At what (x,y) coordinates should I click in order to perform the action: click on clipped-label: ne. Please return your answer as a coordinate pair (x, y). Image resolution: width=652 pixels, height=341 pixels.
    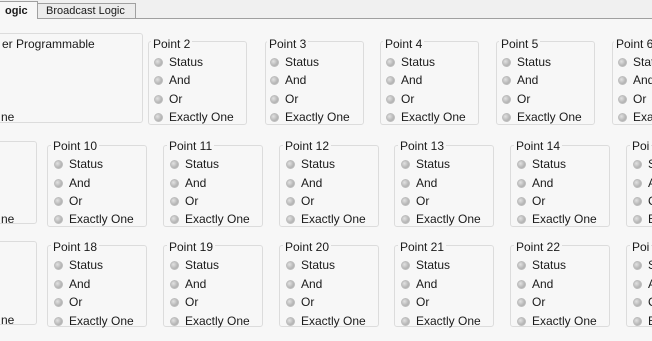
    Looking at the image, I should click on (8, 117).